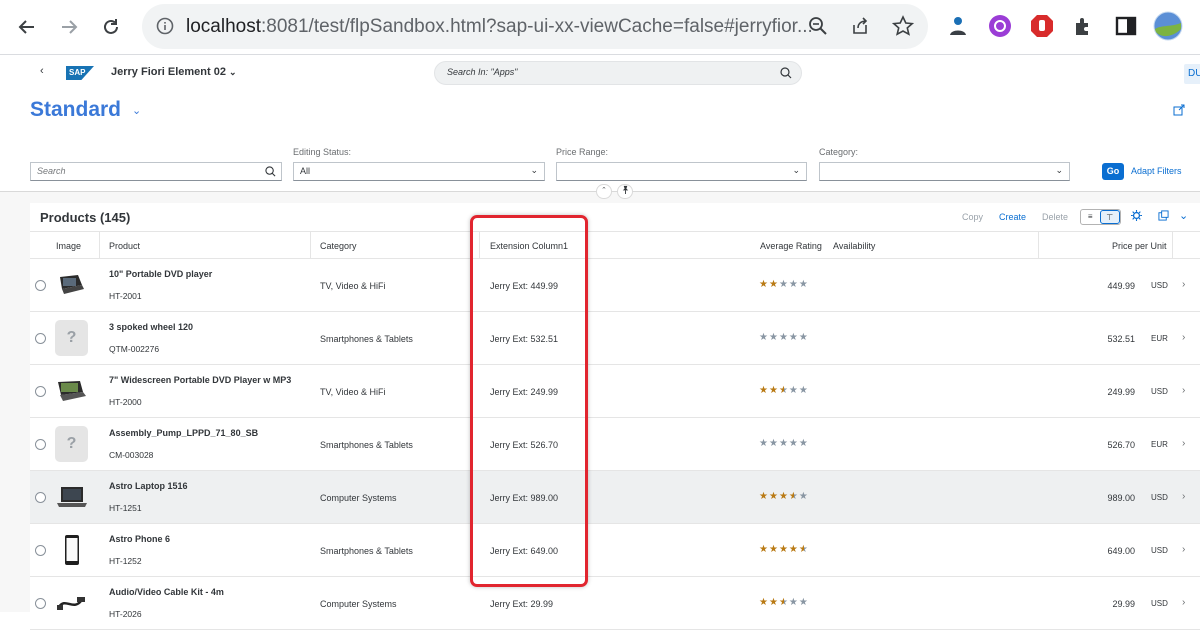 The image size is (1200, 630). I want to click on side-panel-icon, so click(1126, 26).